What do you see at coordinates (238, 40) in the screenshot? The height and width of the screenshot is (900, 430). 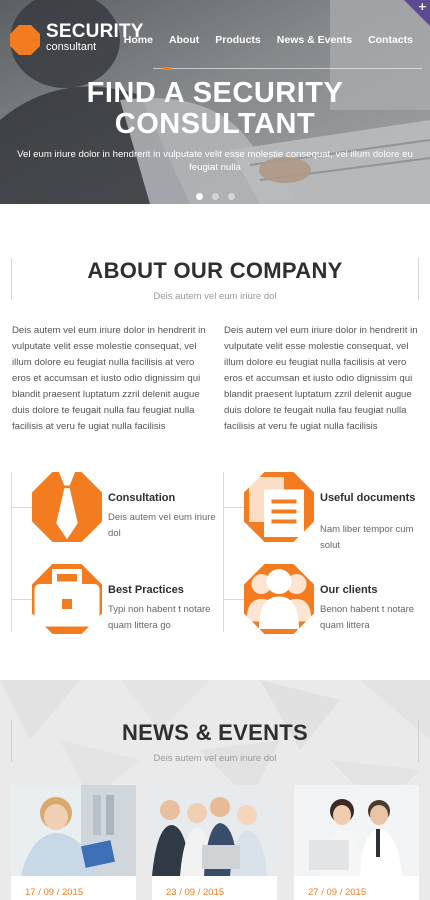 I see `nav-products: Products` at bounding box center [238, 40].